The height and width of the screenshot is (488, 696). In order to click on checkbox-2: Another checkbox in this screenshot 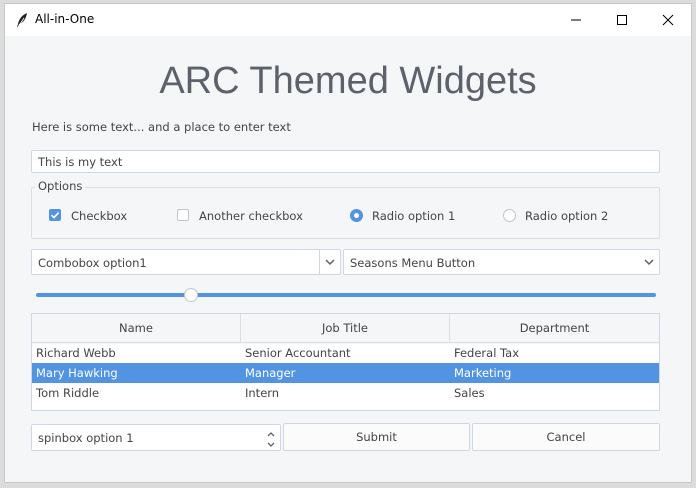, I will do `click(242, 216)`.